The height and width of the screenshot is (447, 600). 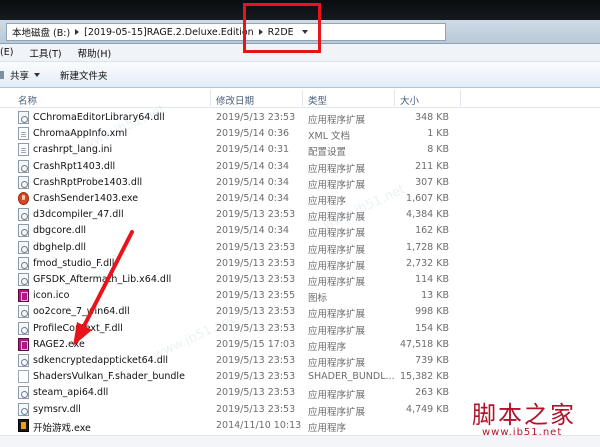 What do you see at coordinates (84, 75) in the screenshot?
I see `new-folder-button: 新建文件夹` at bounding box center [84, 75].